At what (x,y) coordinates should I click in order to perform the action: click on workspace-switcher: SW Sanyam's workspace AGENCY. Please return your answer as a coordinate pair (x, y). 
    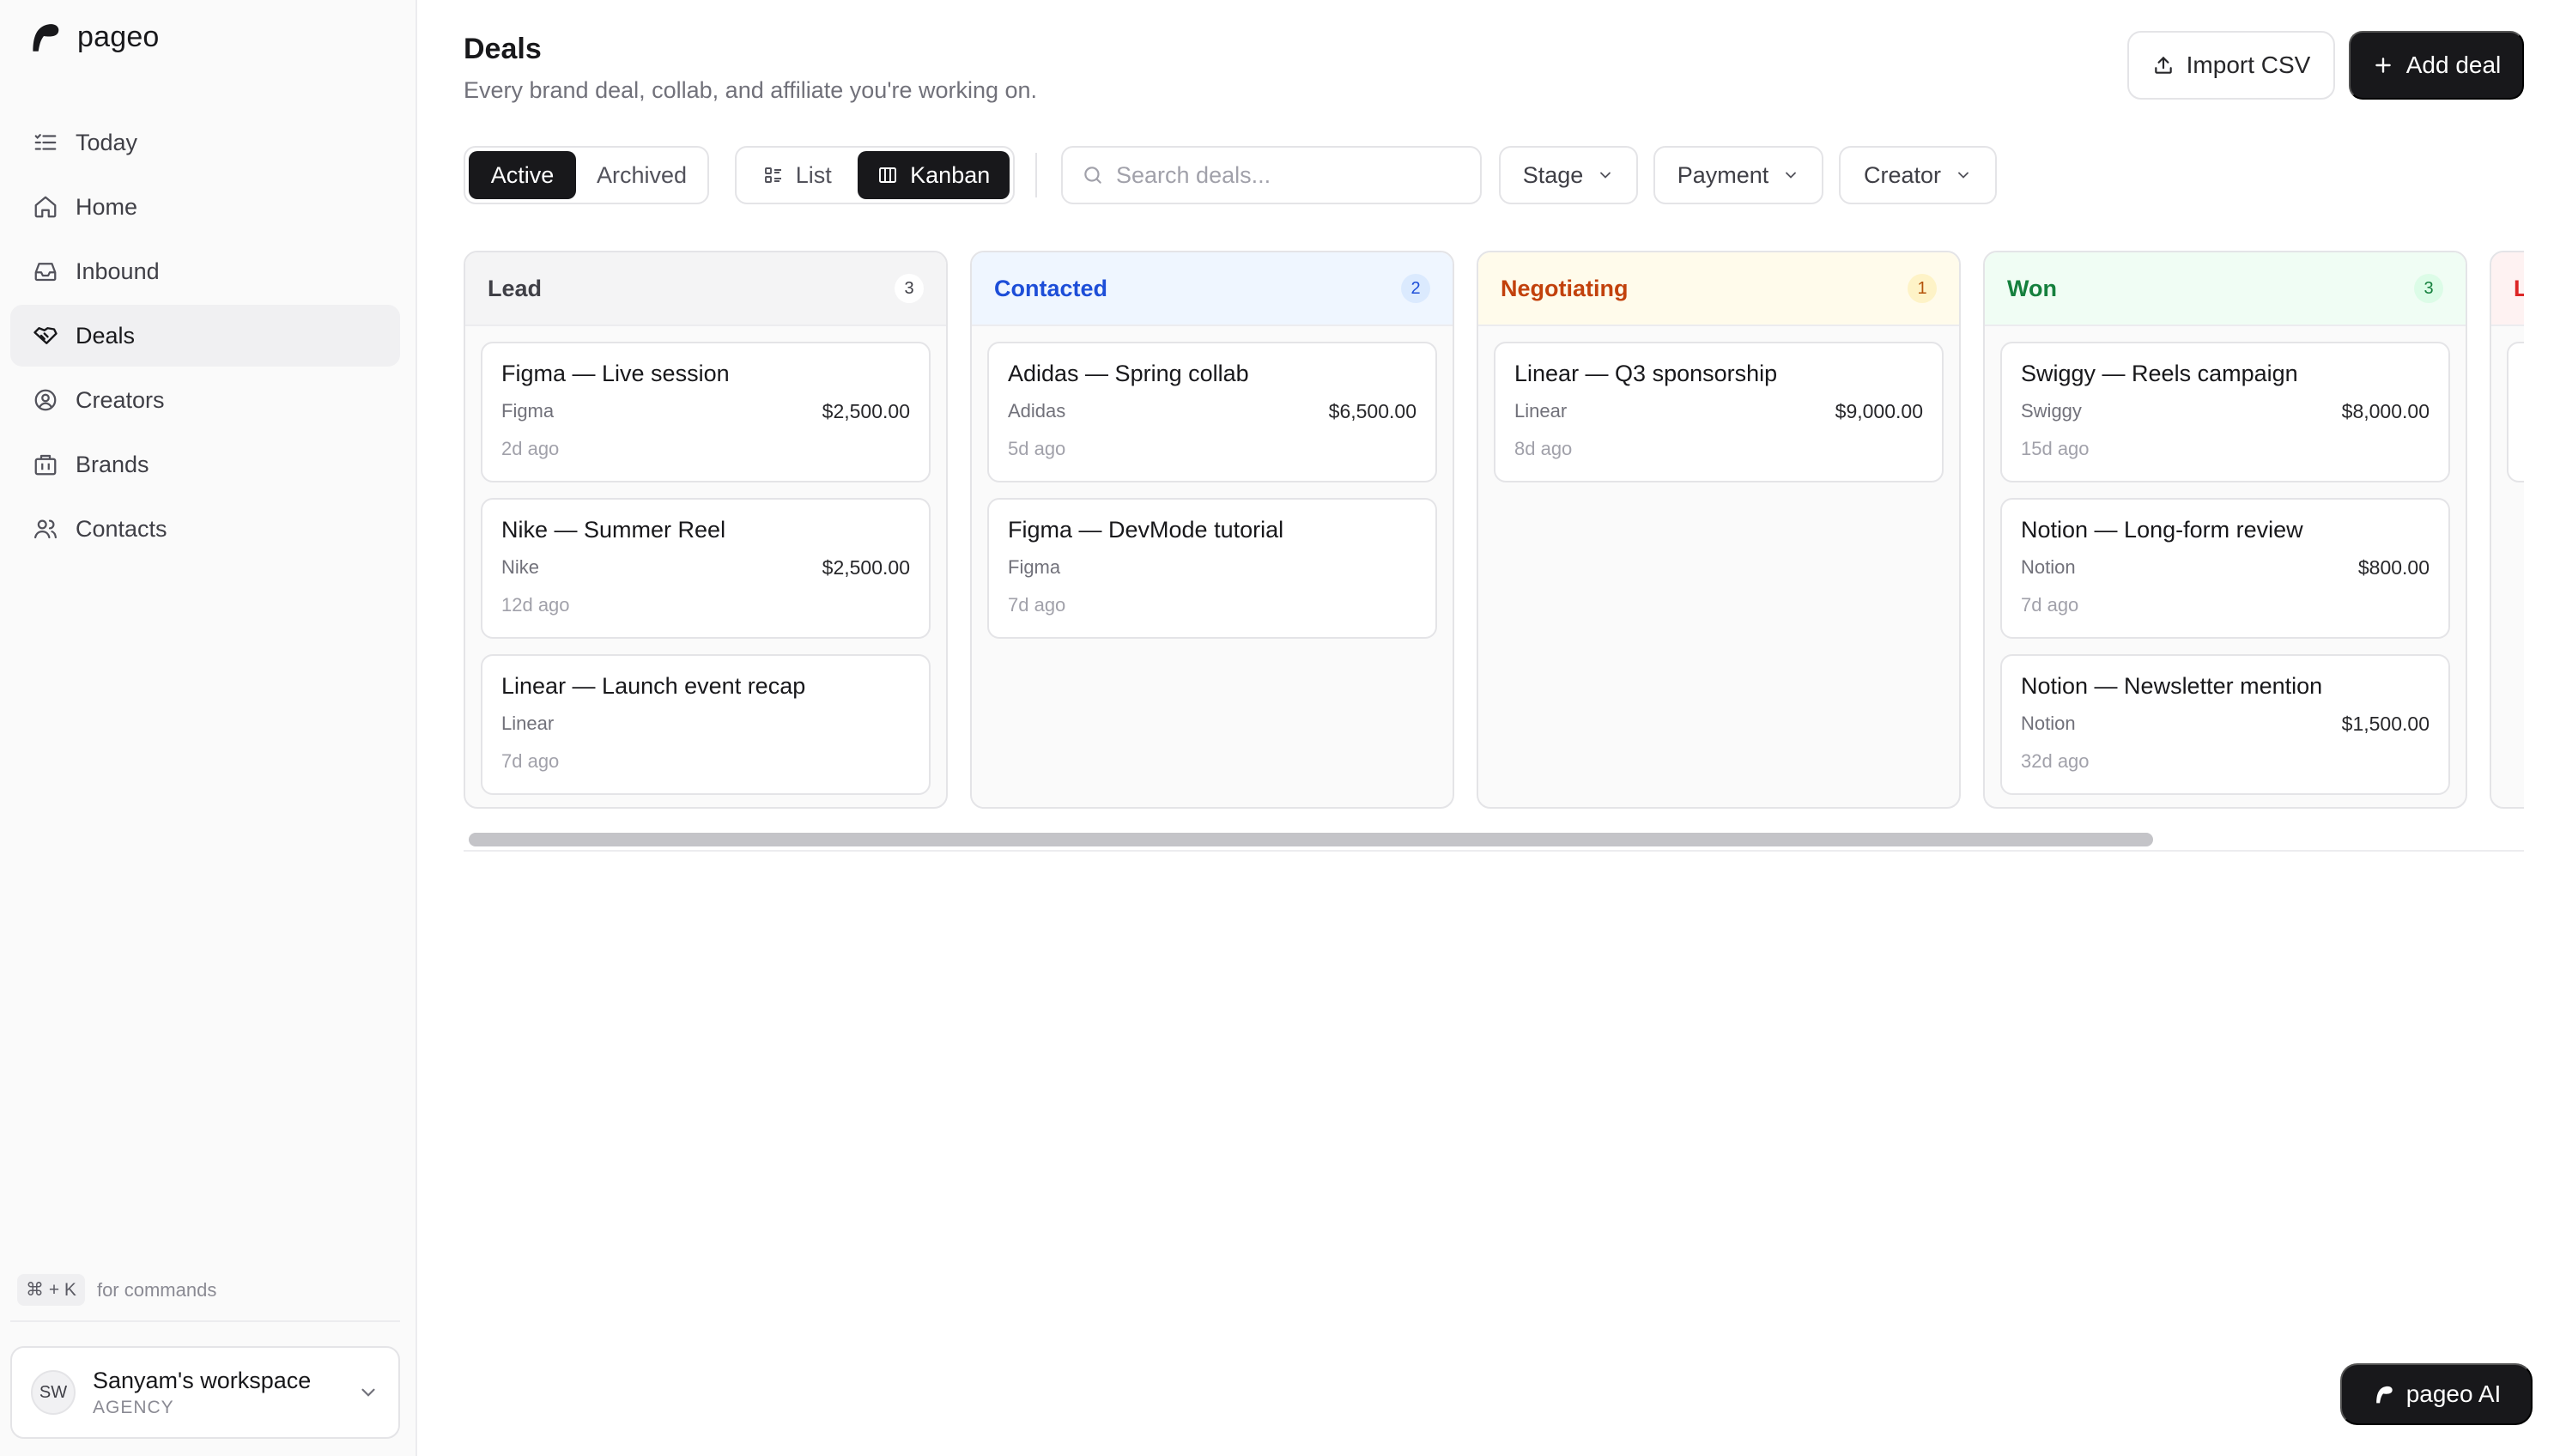
    Looking at the image, I should click on (205, 1393).